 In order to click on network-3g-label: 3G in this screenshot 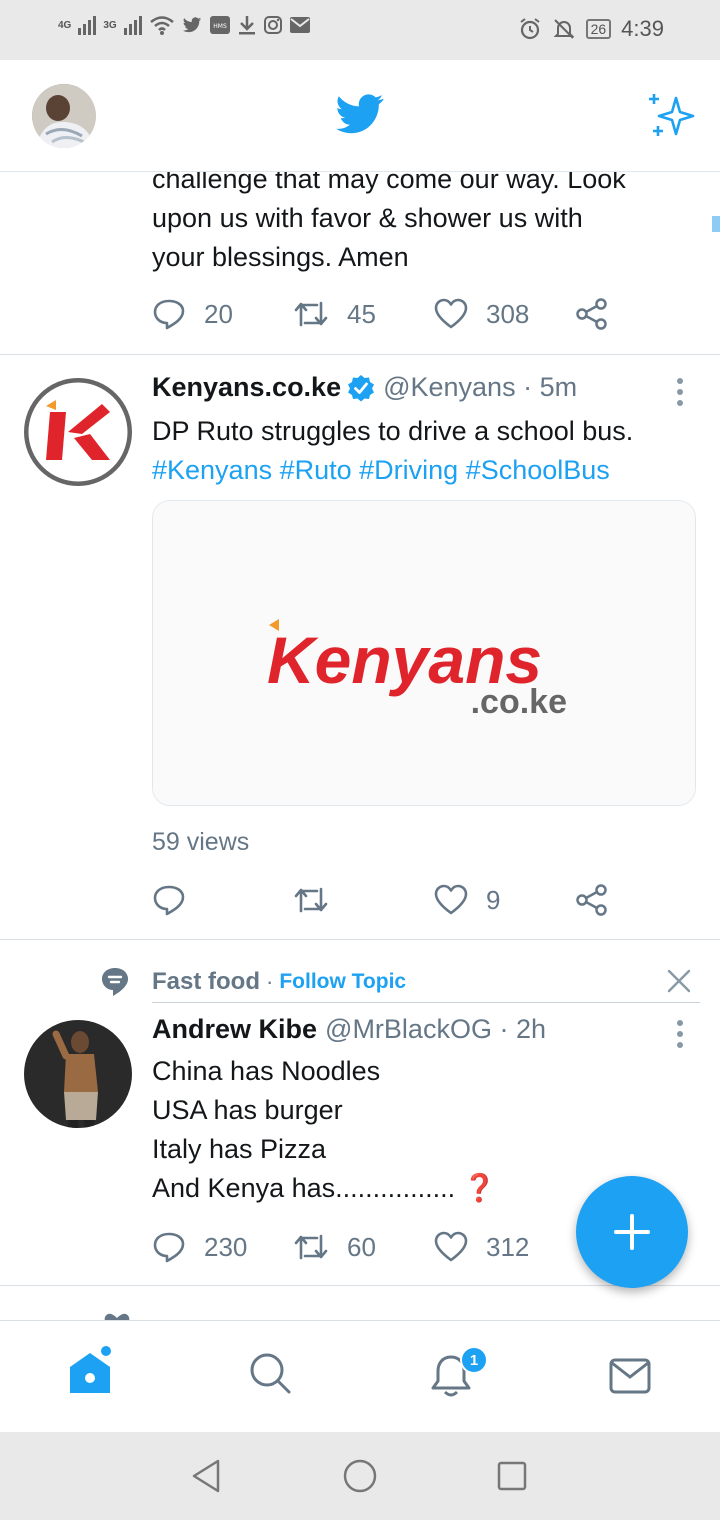, I will do `click(110, 25)`.